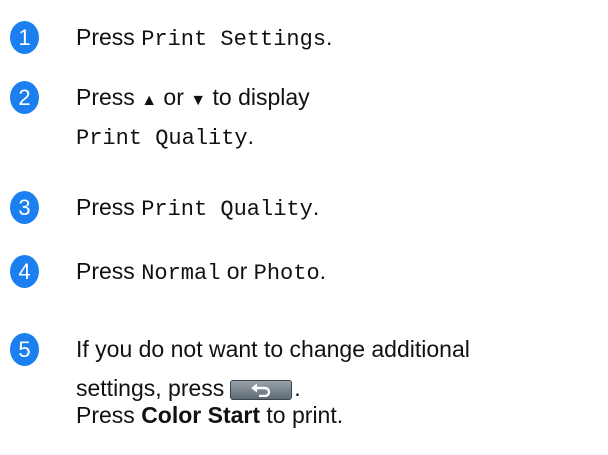 The width and height of the screenshot is (608, 455). Describe the element at coordinates (234, 39) in the screenshot. I see `print-settings-key: Print Settings` at that location.